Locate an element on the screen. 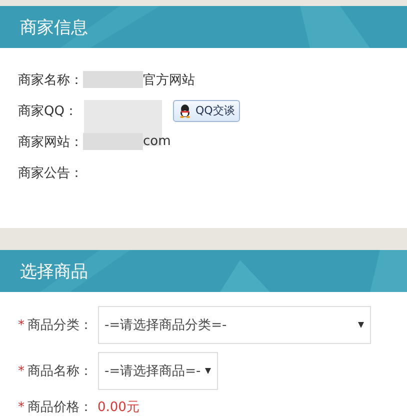 This screenshot has width=407, height=418. field-label: 商家公告： is located at coordinates (50, 173).